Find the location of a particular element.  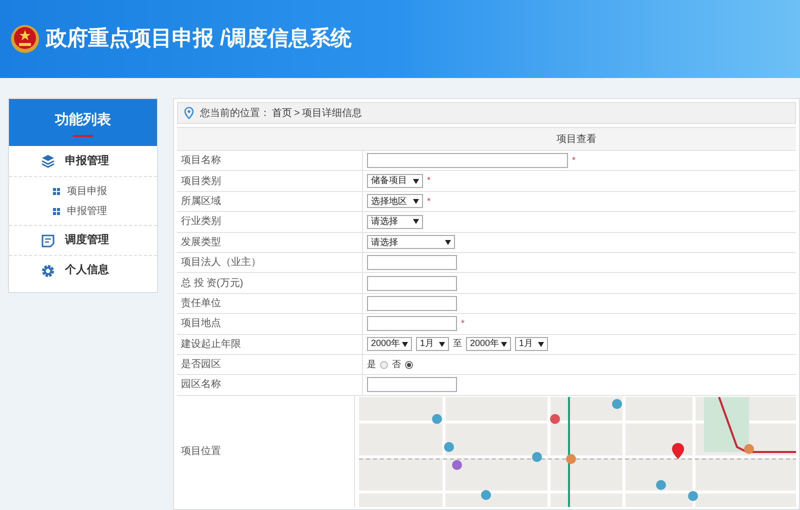

field-label: 所属区域 is located at coordinates (201, 201).